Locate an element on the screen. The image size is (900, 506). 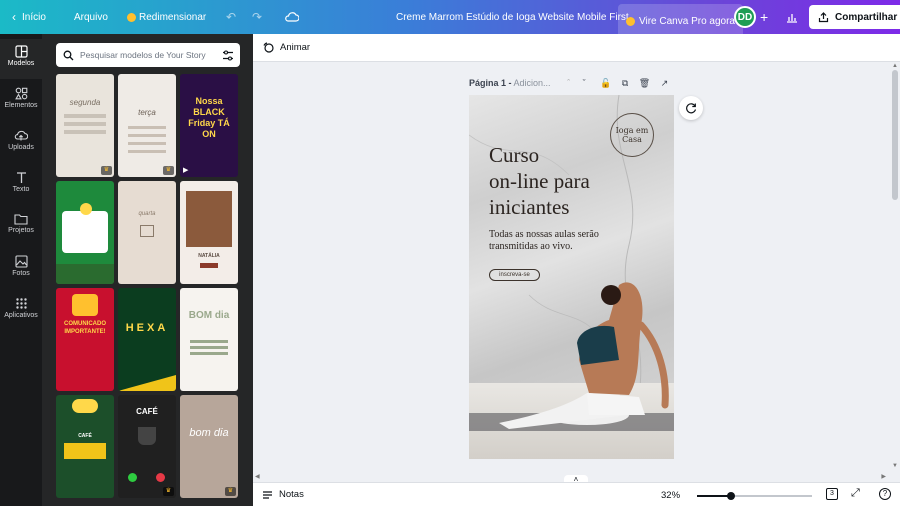
template-thumbnail: Nossa BLACK Friday TÁ ON ▶ is located at coordinates (209, 125).